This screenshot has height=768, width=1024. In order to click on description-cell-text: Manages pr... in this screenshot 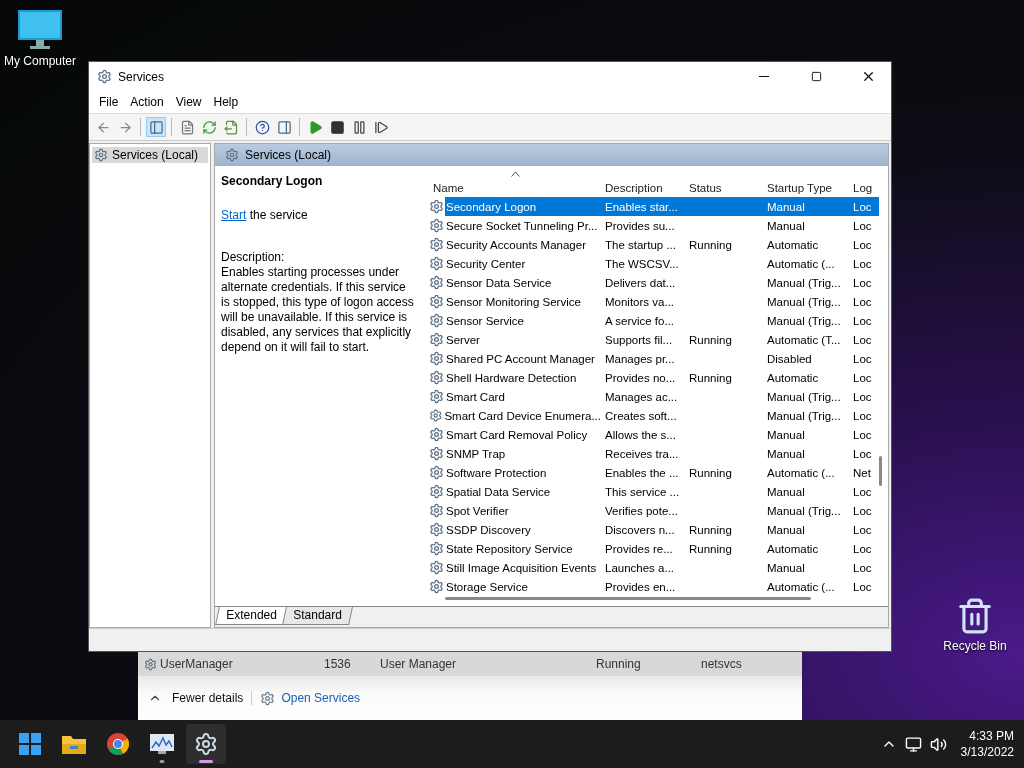, I will do `click(640, 358)`.